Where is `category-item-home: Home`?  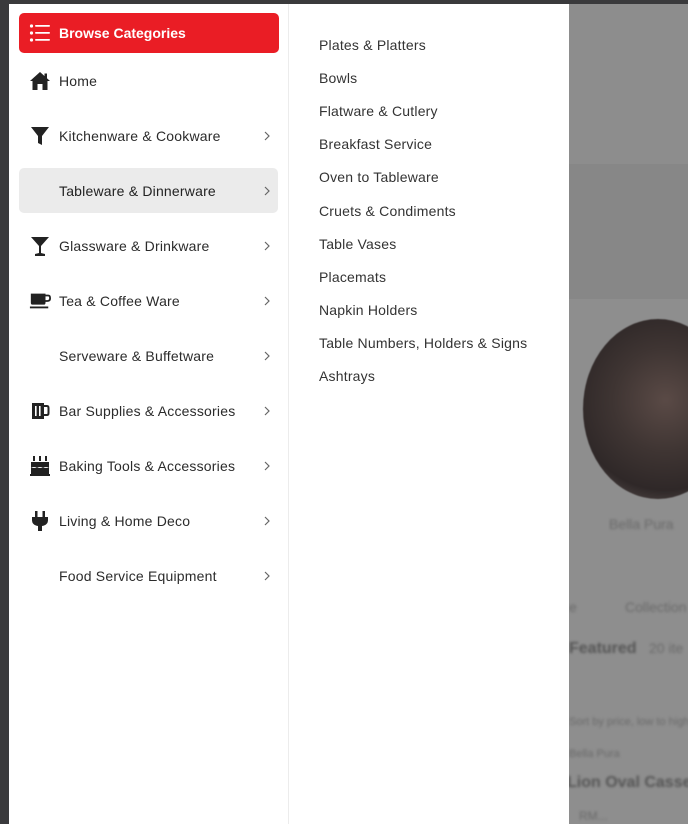 category-item-home: Home is located at coordinates (148, 80).